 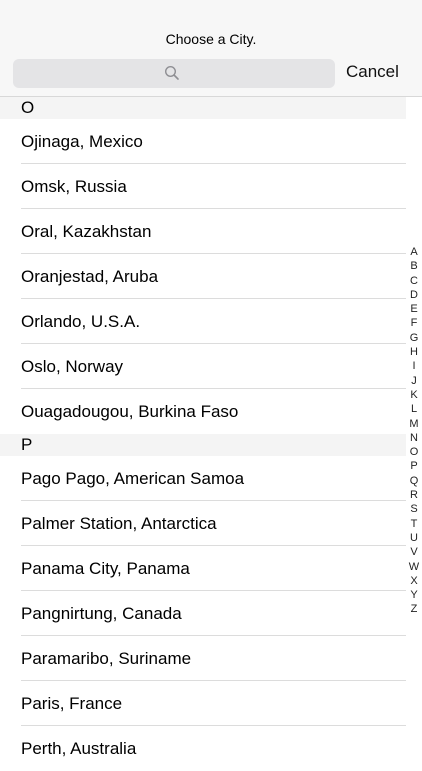 What do you see at coordinates (414, 538) in the screenshot?
I see `index-letter-u: U` at bounding box center [414, 538].